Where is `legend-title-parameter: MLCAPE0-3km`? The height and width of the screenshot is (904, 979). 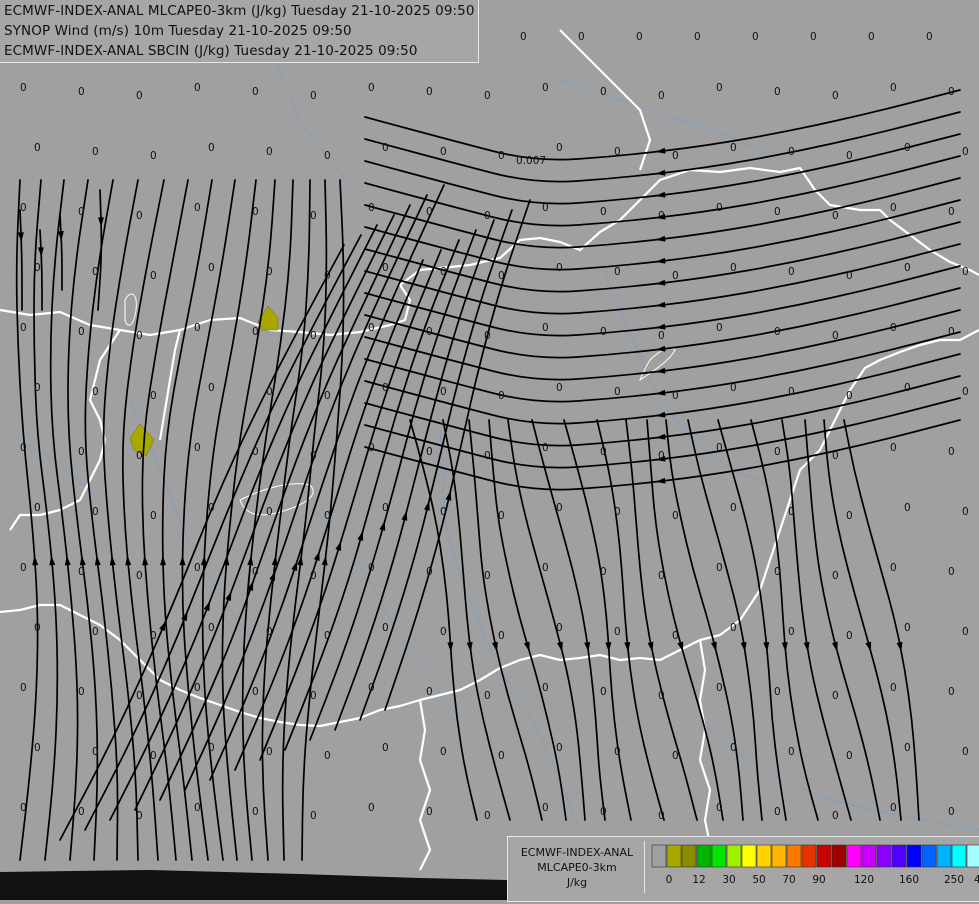 legend-title-parameter: MLCAPE0-3km is located at coordinates (577, 867).